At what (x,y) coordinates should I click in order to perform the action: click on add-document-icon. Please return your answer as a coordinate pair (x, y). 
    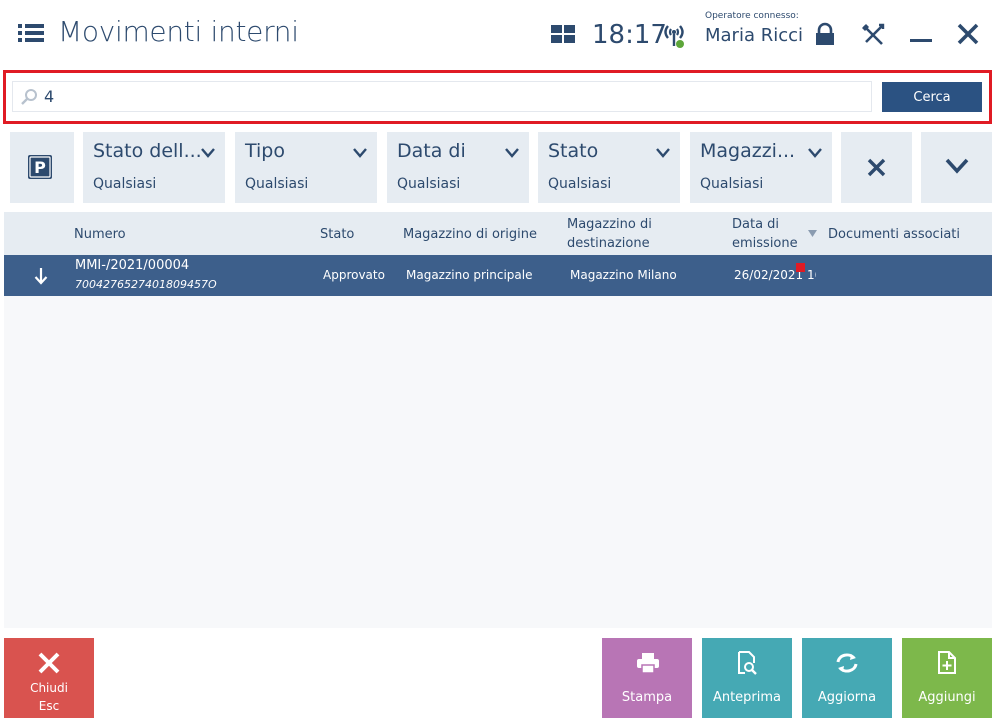
    Looking at the image, I should click on (947, 662).